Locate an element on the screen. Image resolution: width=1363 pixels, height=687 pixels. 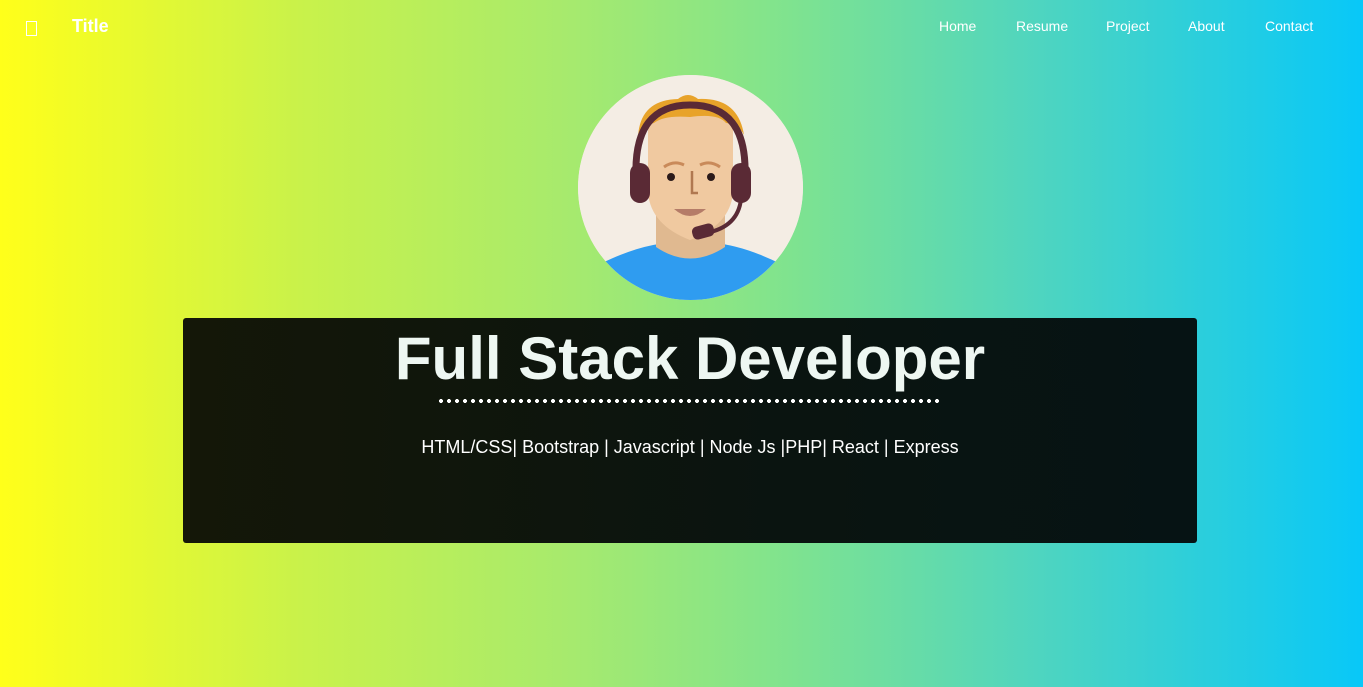
nav-link-resume: Resume is located at coordinates (1042, 26).